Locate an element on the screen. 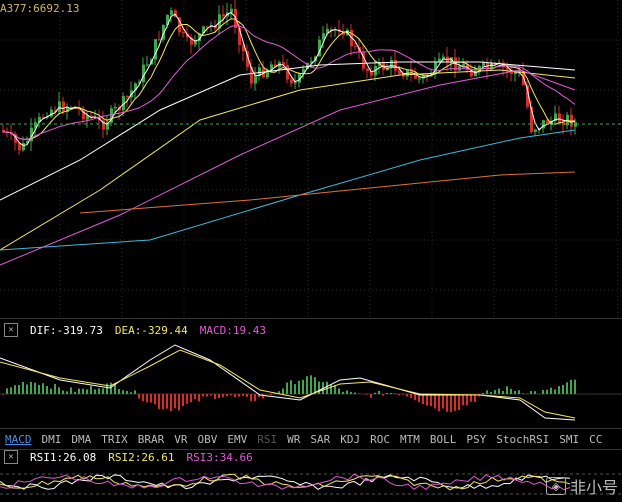 The image size is (622, 502). tab-kdj: KDJ is located at coordinates (350, 439).